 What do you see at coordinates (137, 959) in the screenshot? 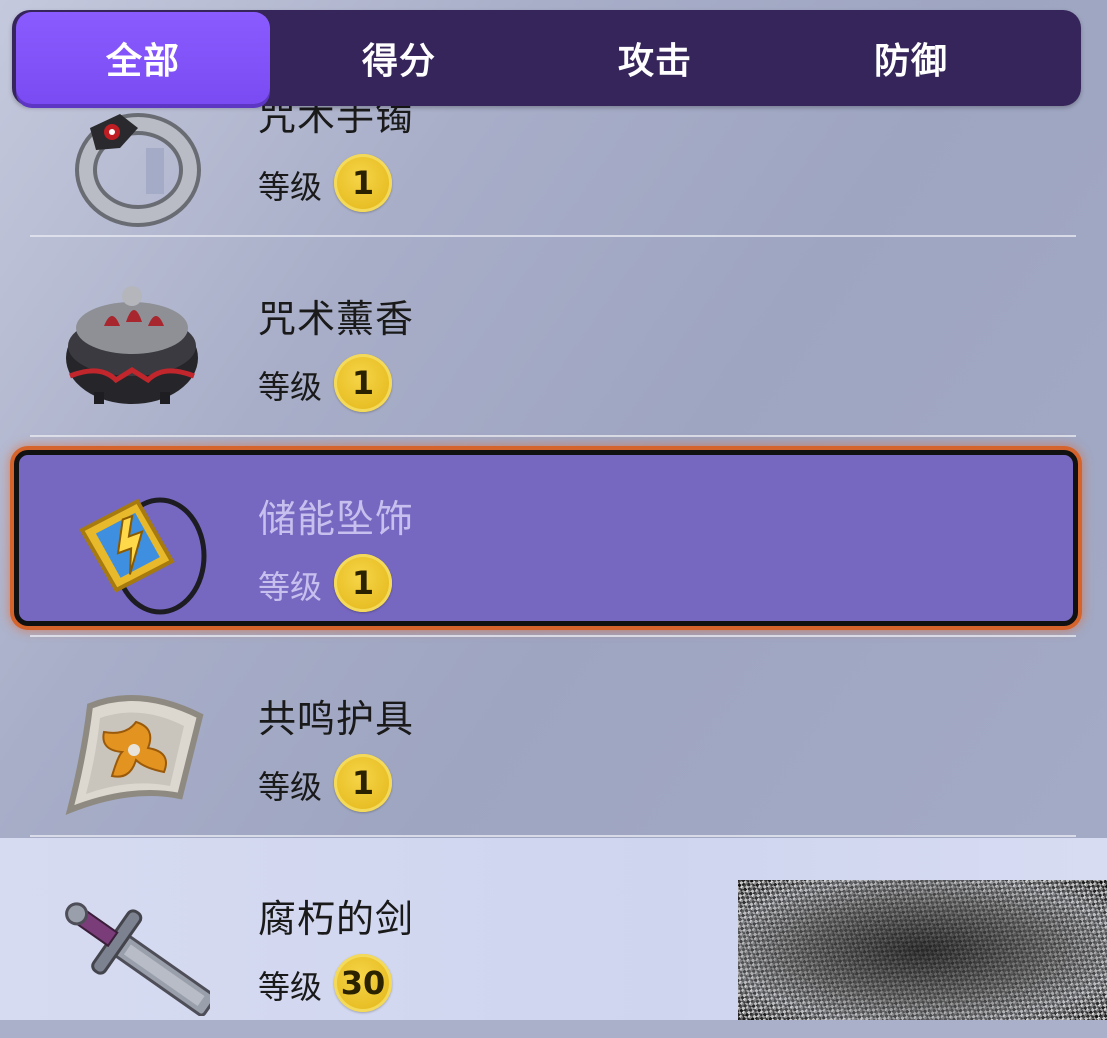
I see `sword-icon` at bounding box center [137, 959].